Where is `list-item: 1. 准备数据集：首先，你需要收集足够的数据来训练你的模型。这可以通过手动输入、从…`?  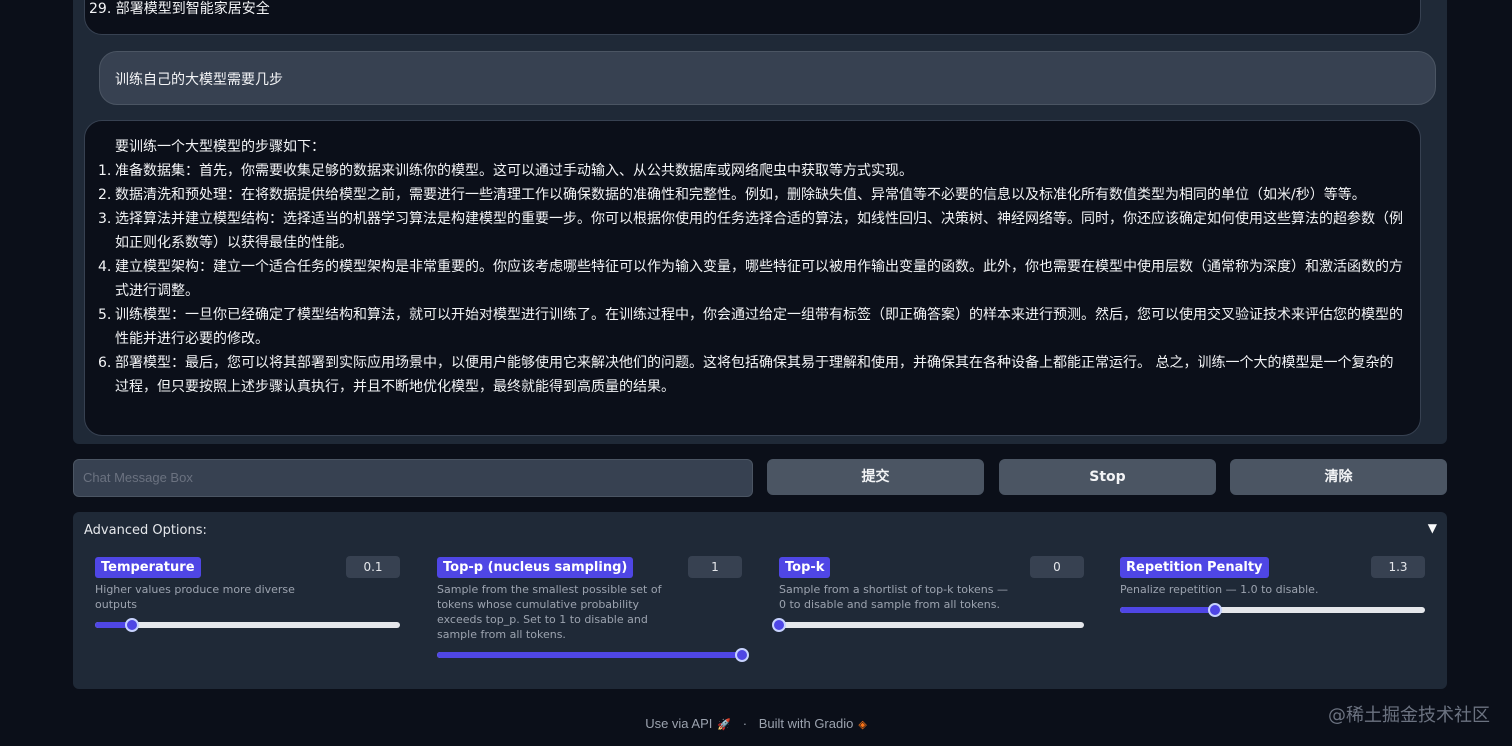
list-item: 1. 准备数据集：首先，你需要收集足够的数据来训练你的模型。这可以通过手动输入、从… is located at coordinates (751, 171).